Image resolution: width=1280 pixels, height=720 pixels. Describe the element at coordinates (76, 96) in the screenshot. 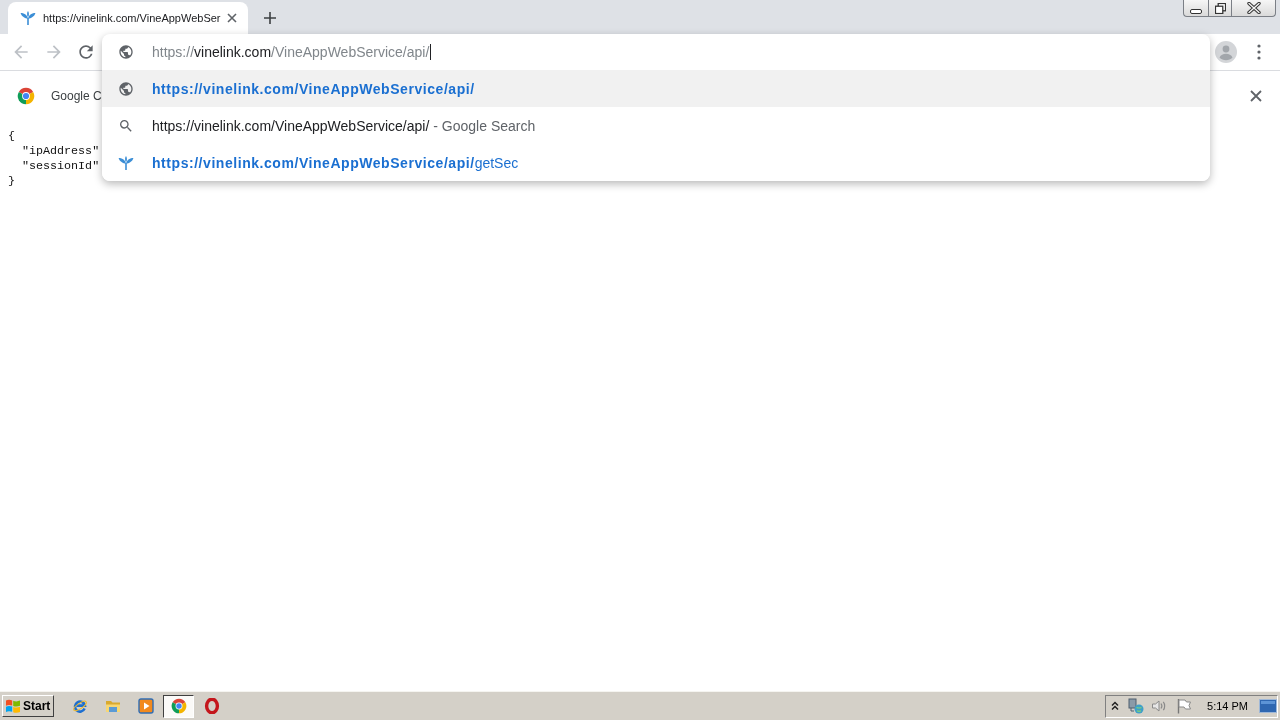

I see `info-bar-text: Google C` at that location.